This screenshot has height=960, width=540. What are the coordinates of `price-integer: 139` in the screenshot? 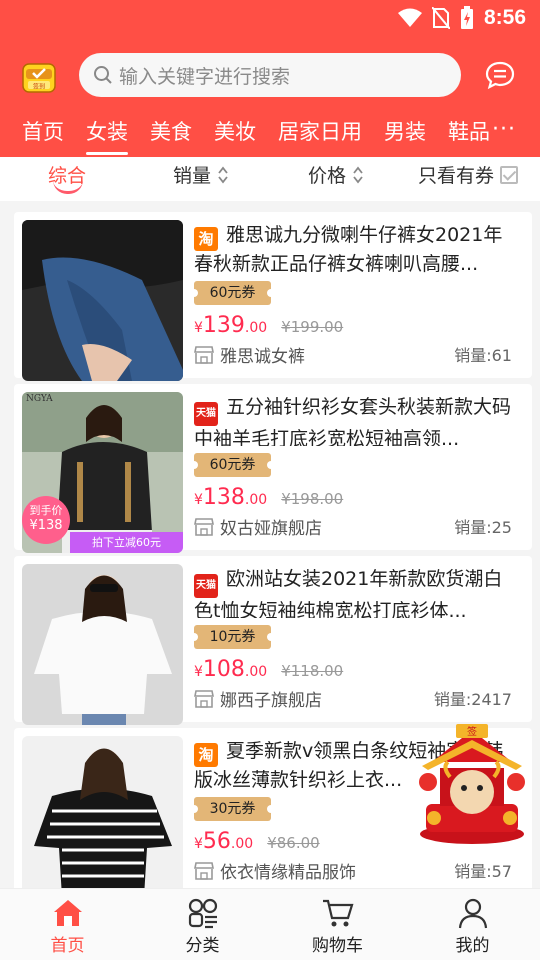 It's located at (223, 325).